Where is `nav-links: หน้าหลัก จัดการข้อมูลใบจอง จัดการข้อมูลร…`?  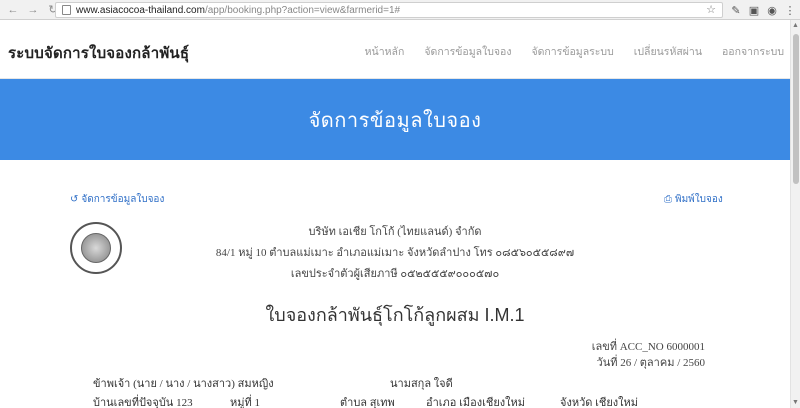
nav-links: หน้าหลัก จัดการข้อมูลใบจอง จัดการข้อมูลร… is located at coordinates (564, 51).